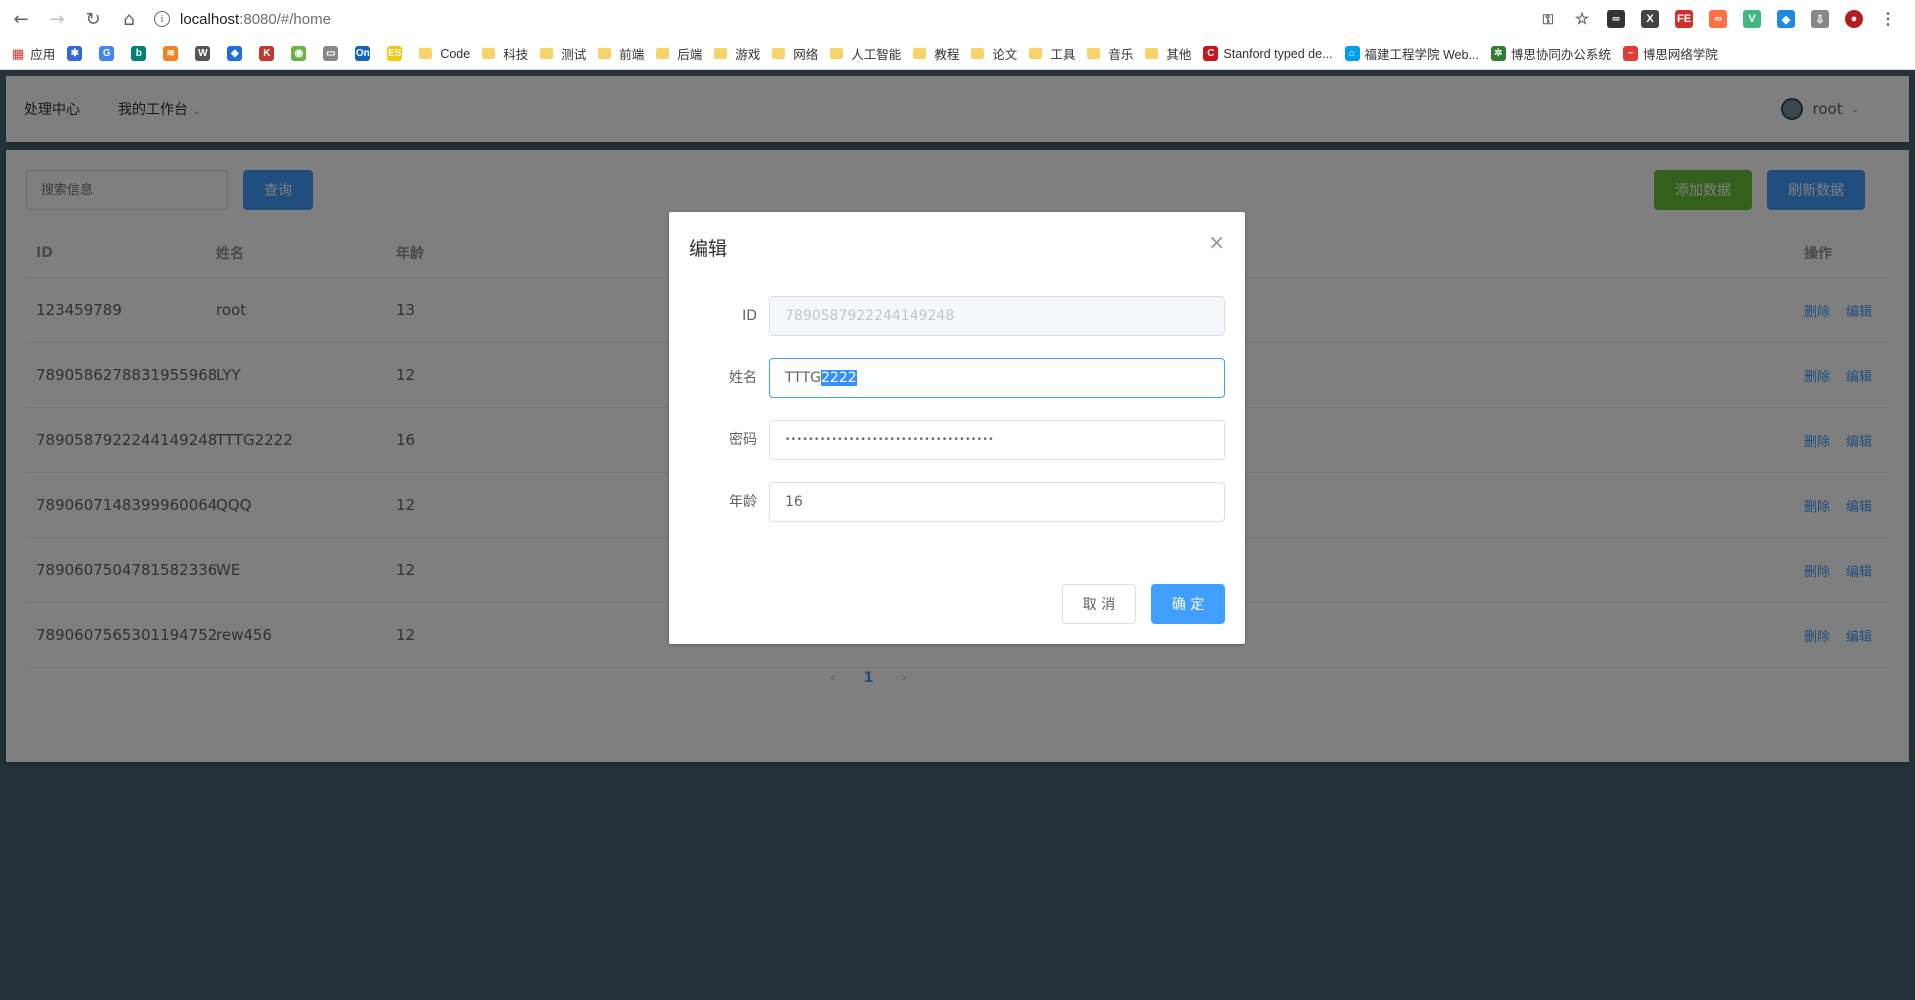  Describe the element at coordinates (743, 502) in the screenshot. I see `age-label: 年龄` at that location.